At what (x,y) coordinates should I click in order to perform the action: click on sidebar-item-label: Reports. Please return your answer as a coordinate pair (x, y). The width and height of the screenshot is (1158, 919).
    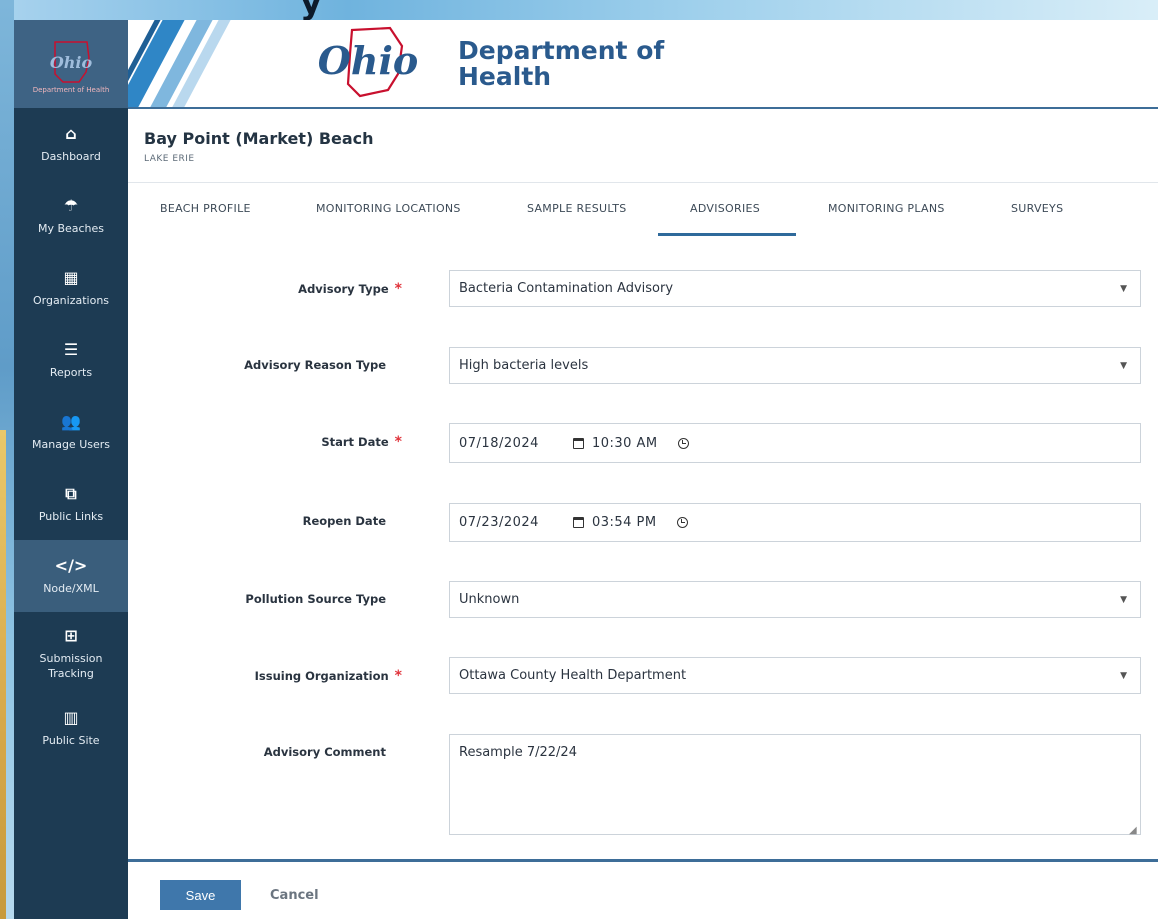
    Looking at the image, I should click on (71, 372).